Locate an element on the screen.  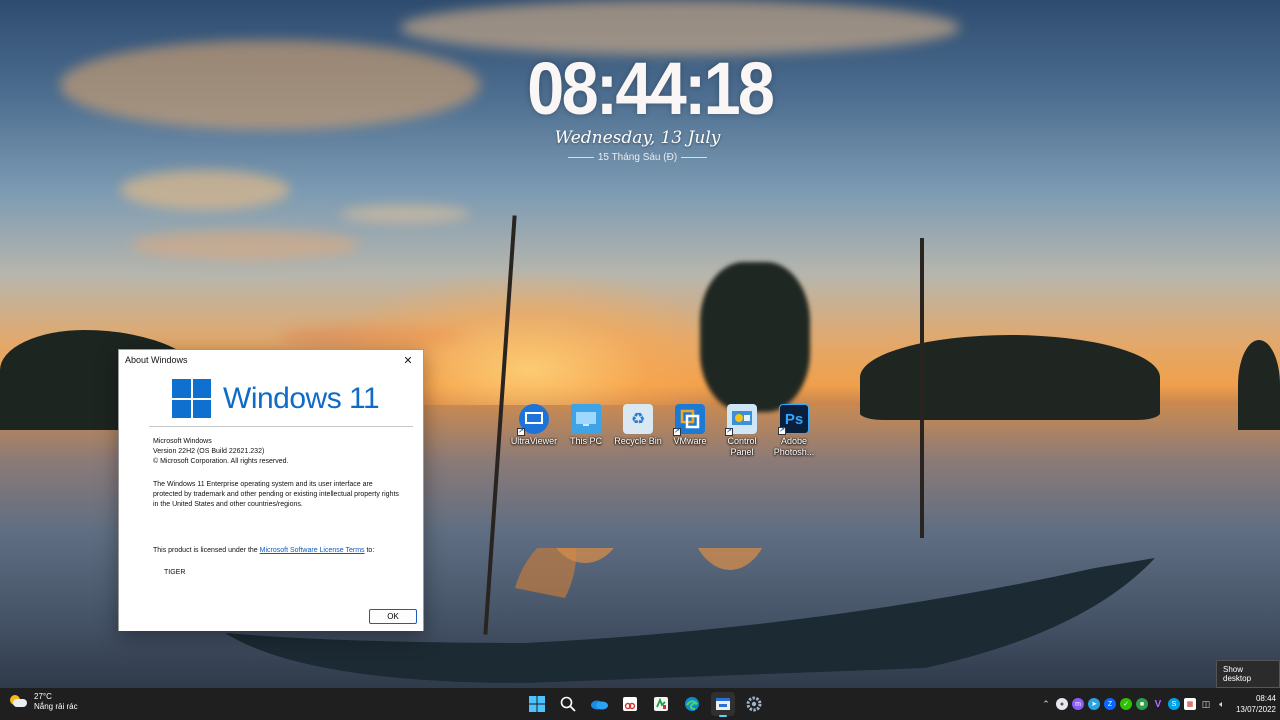
windows-11-logo: Windows 11 is located at coordinates (276, 398).